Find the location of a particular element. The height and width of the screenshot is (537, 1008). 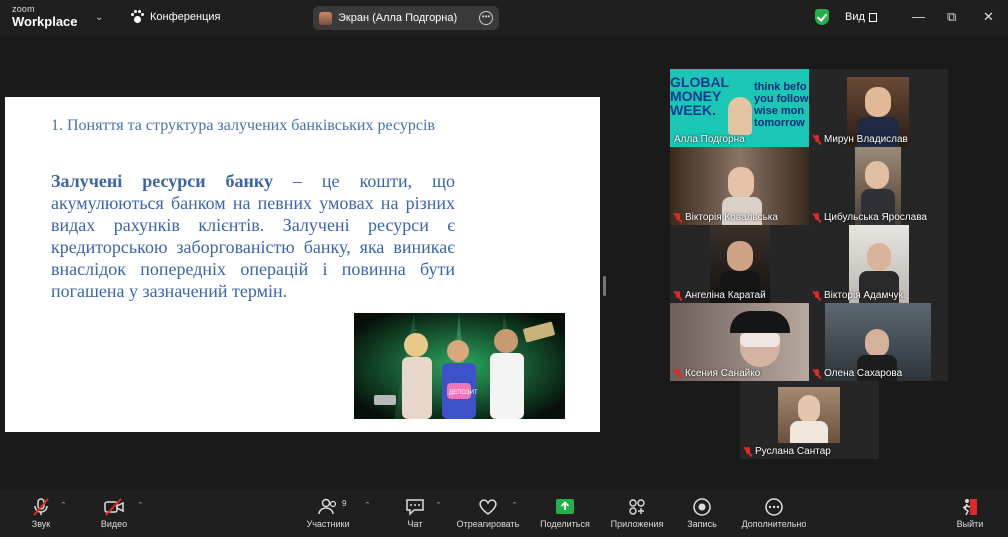

react-button: Отреагировать is located at coordinates (488, 513).